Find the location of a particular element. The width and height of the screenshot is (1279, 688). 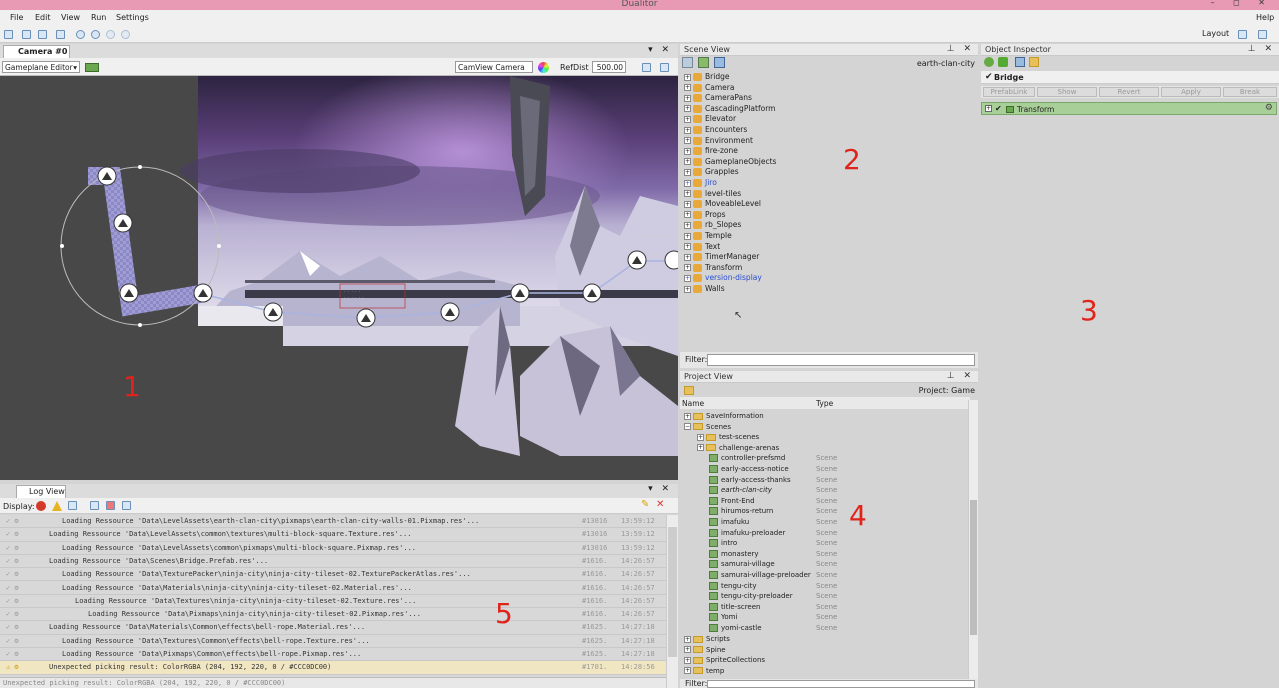

component-gear-icon: ⚙ is located at coordinates (1269, 108).